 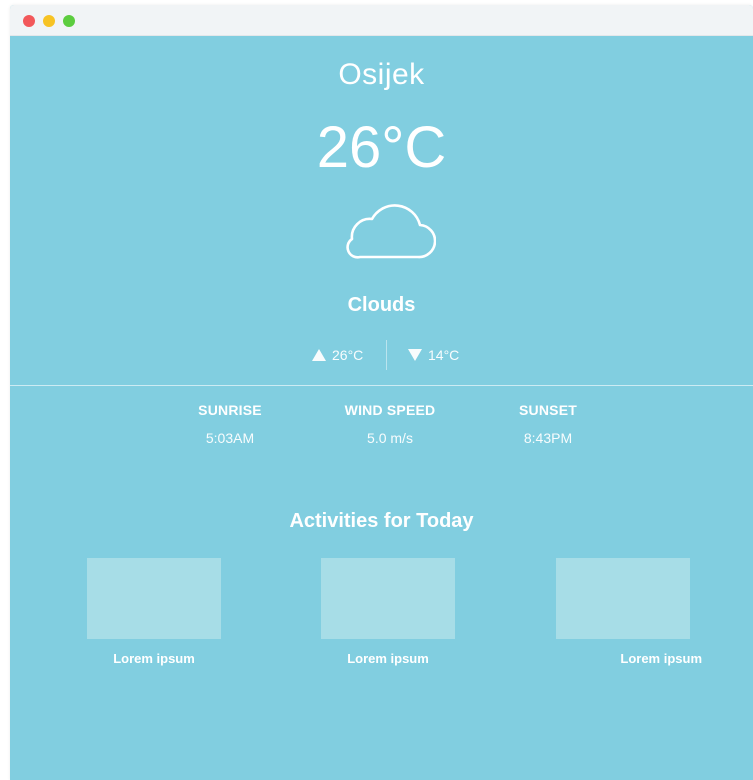 What do you see at coordinates (348, 355) in the screenshot?
I see `high-temperature-value: 26°C` at bounding box center [348, 355].